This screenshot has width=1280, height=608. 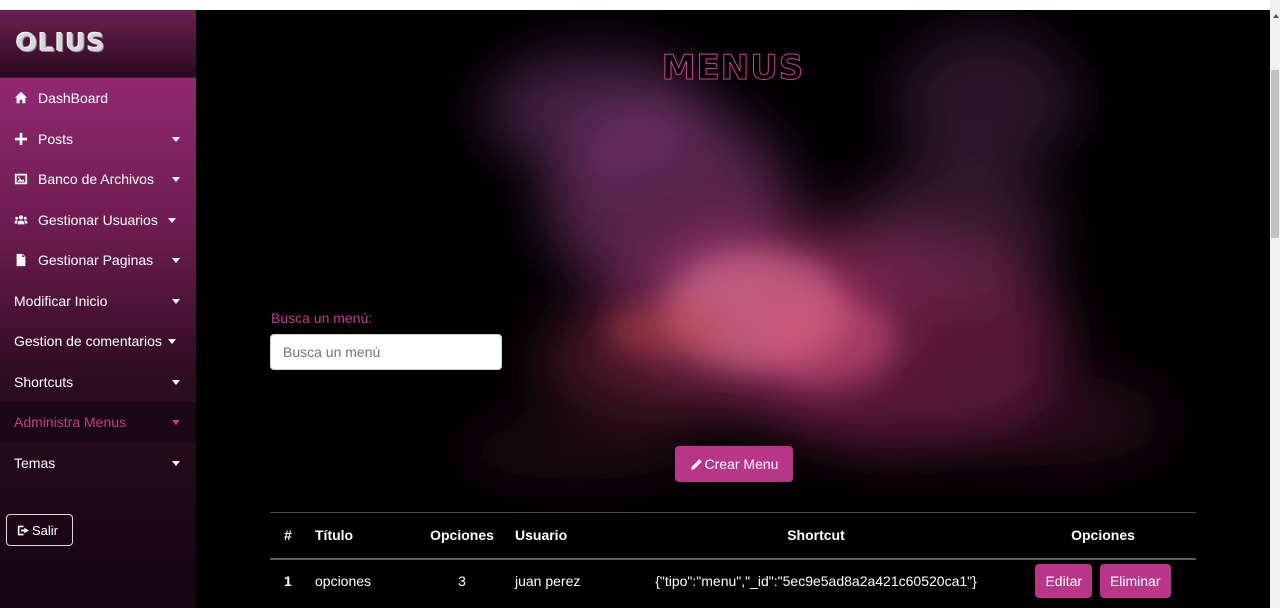 I want to click on sidebar-item-gestion-de-comentarios: Gestion de comentarios, so click(x=98, y=341).